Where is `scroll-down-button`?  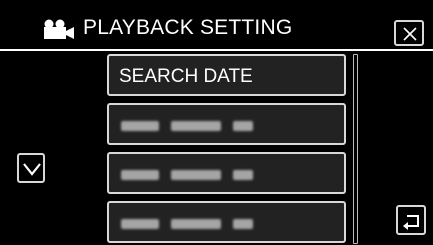 scroll-down-button is located at coordinates (31, 168).